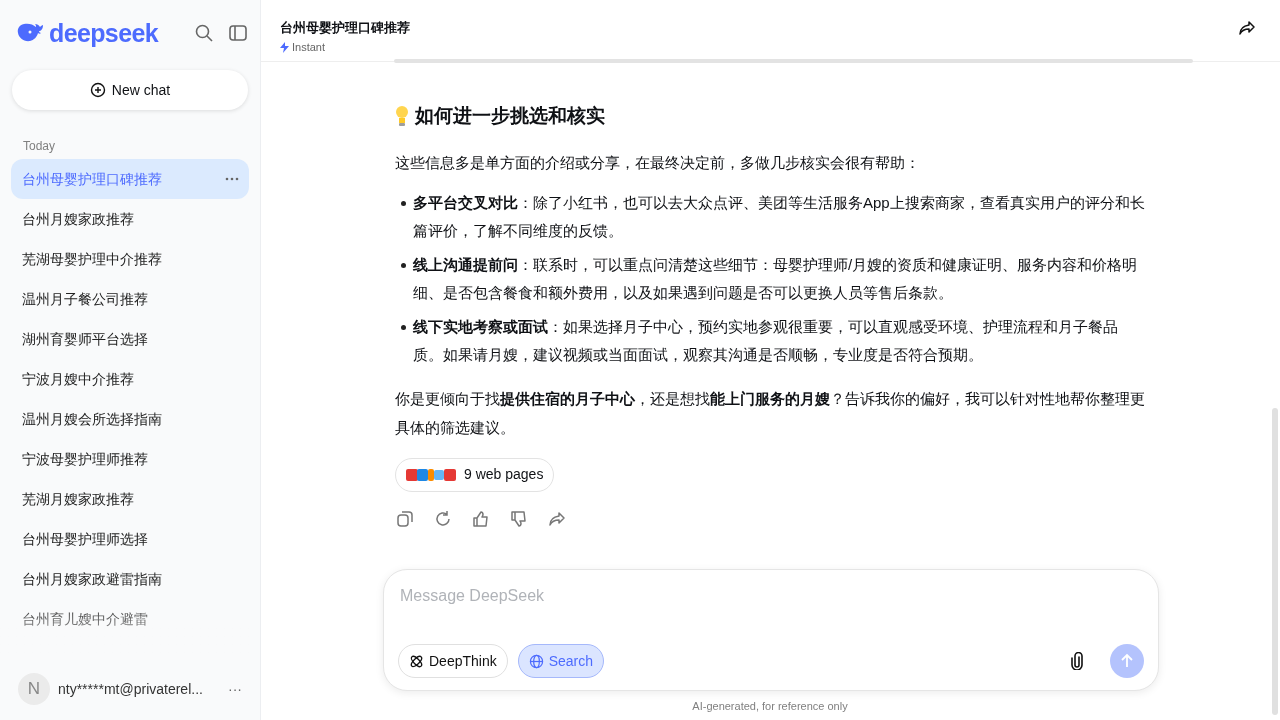 The image size is (1280, 720). What do you see at coordinates (431, 474) in the screenshot?
I see `site-favicons-icon` at bounding box center [431, 474].